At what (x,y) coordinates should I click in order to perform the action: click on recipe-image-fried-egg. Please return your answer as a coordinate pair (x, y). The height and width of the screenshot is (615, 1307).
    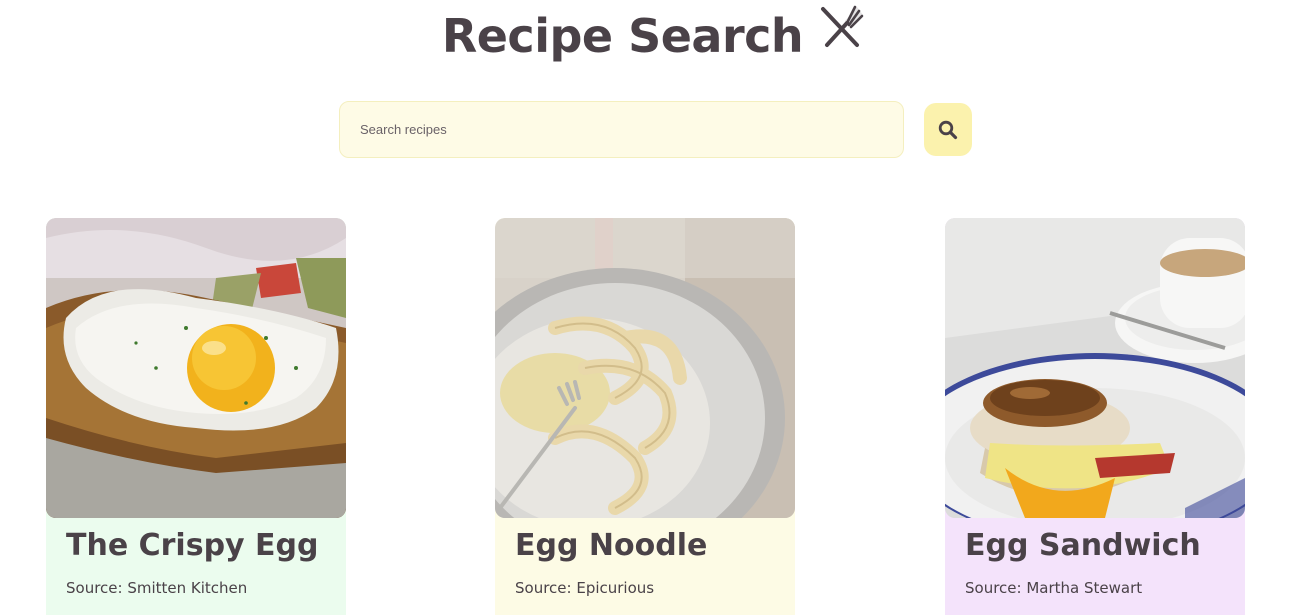
    Looking at the image, I should click on (196, 368).